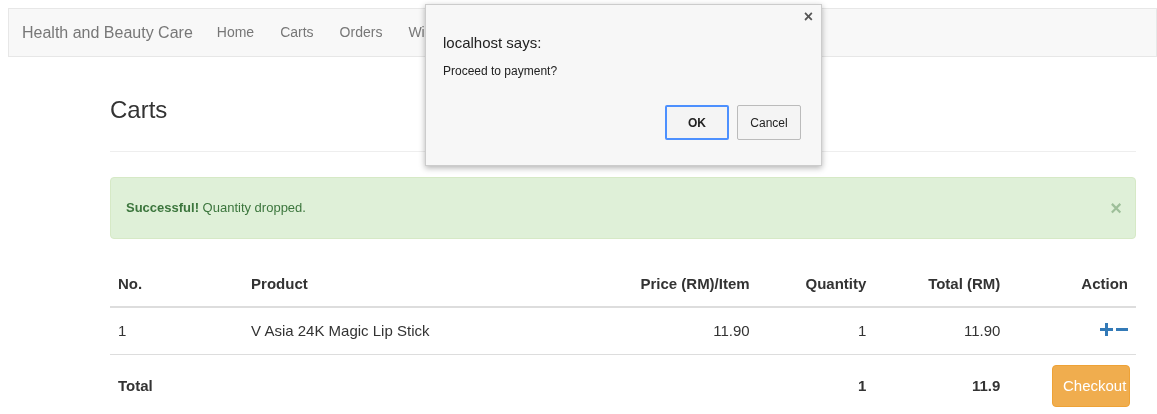 This screenshot has height=414, width=1157. I want to click on close-button: ×, so click(808, 17).